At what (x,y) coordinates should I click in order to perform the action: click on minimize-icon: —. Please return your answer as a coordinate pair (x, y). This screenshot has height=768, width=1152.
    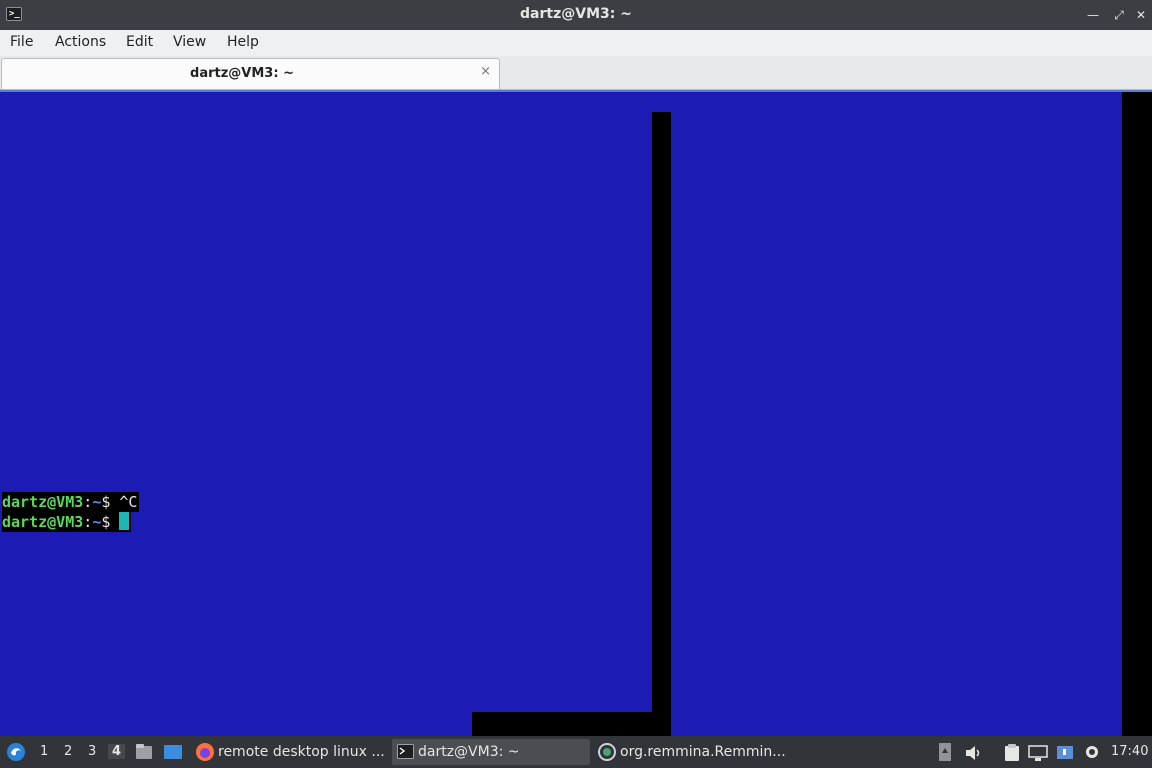
    Looking at the image, I should click on (1093, 15).